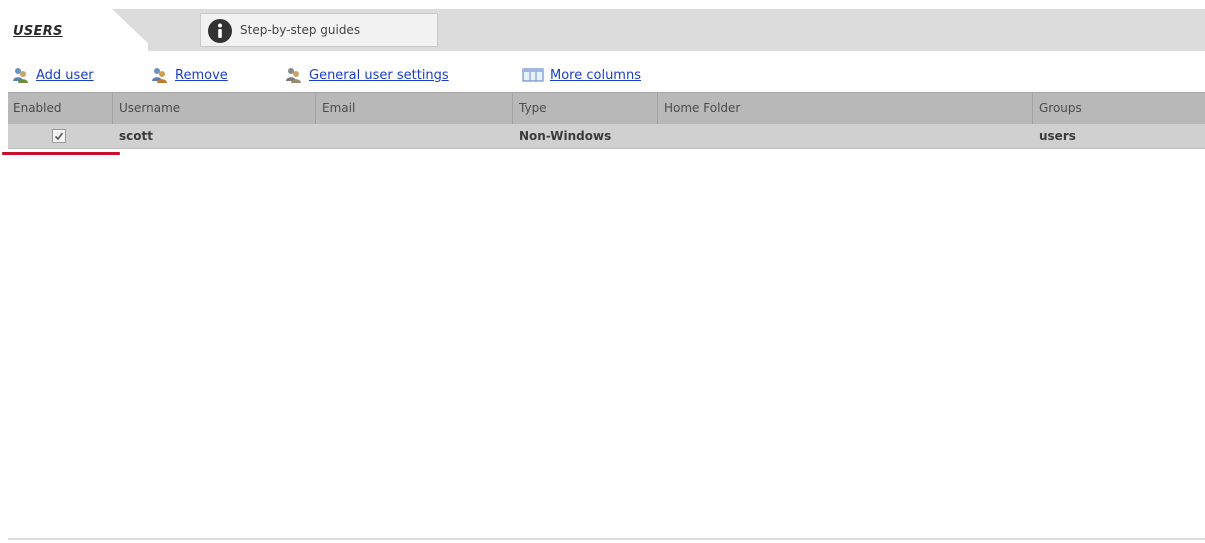  What do you see at coordinates (65, 75) in the screenshot?
I see `add-user-label: Add user` at bounding box center [65, 75].